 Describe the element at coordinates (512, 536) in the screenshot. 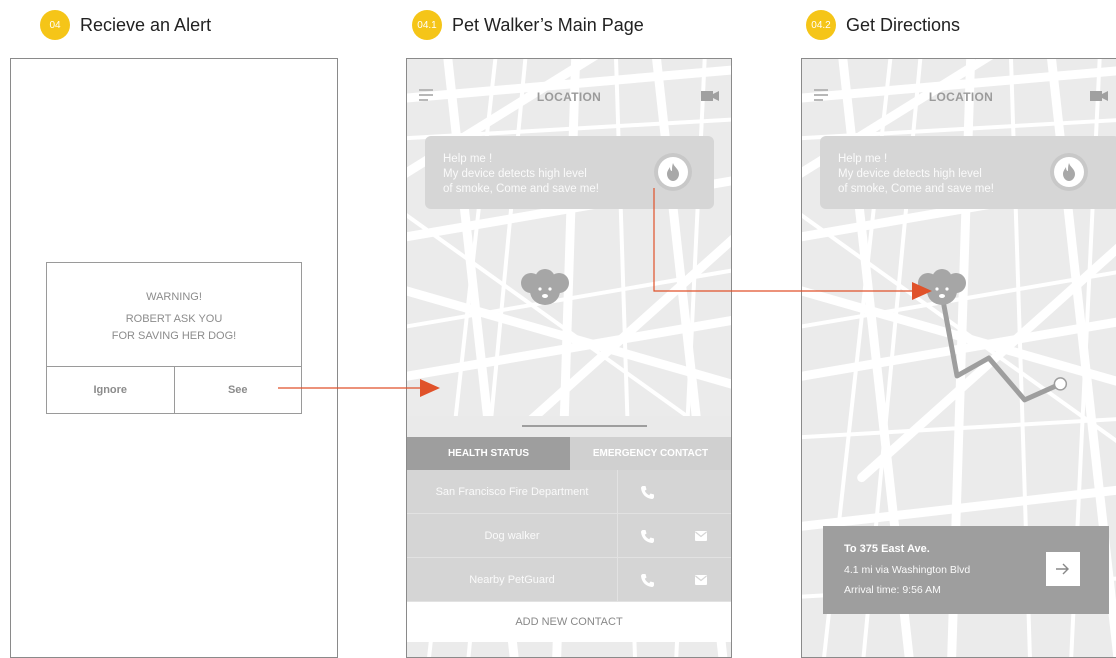

I see `contact-name: Dog walker` at that location.